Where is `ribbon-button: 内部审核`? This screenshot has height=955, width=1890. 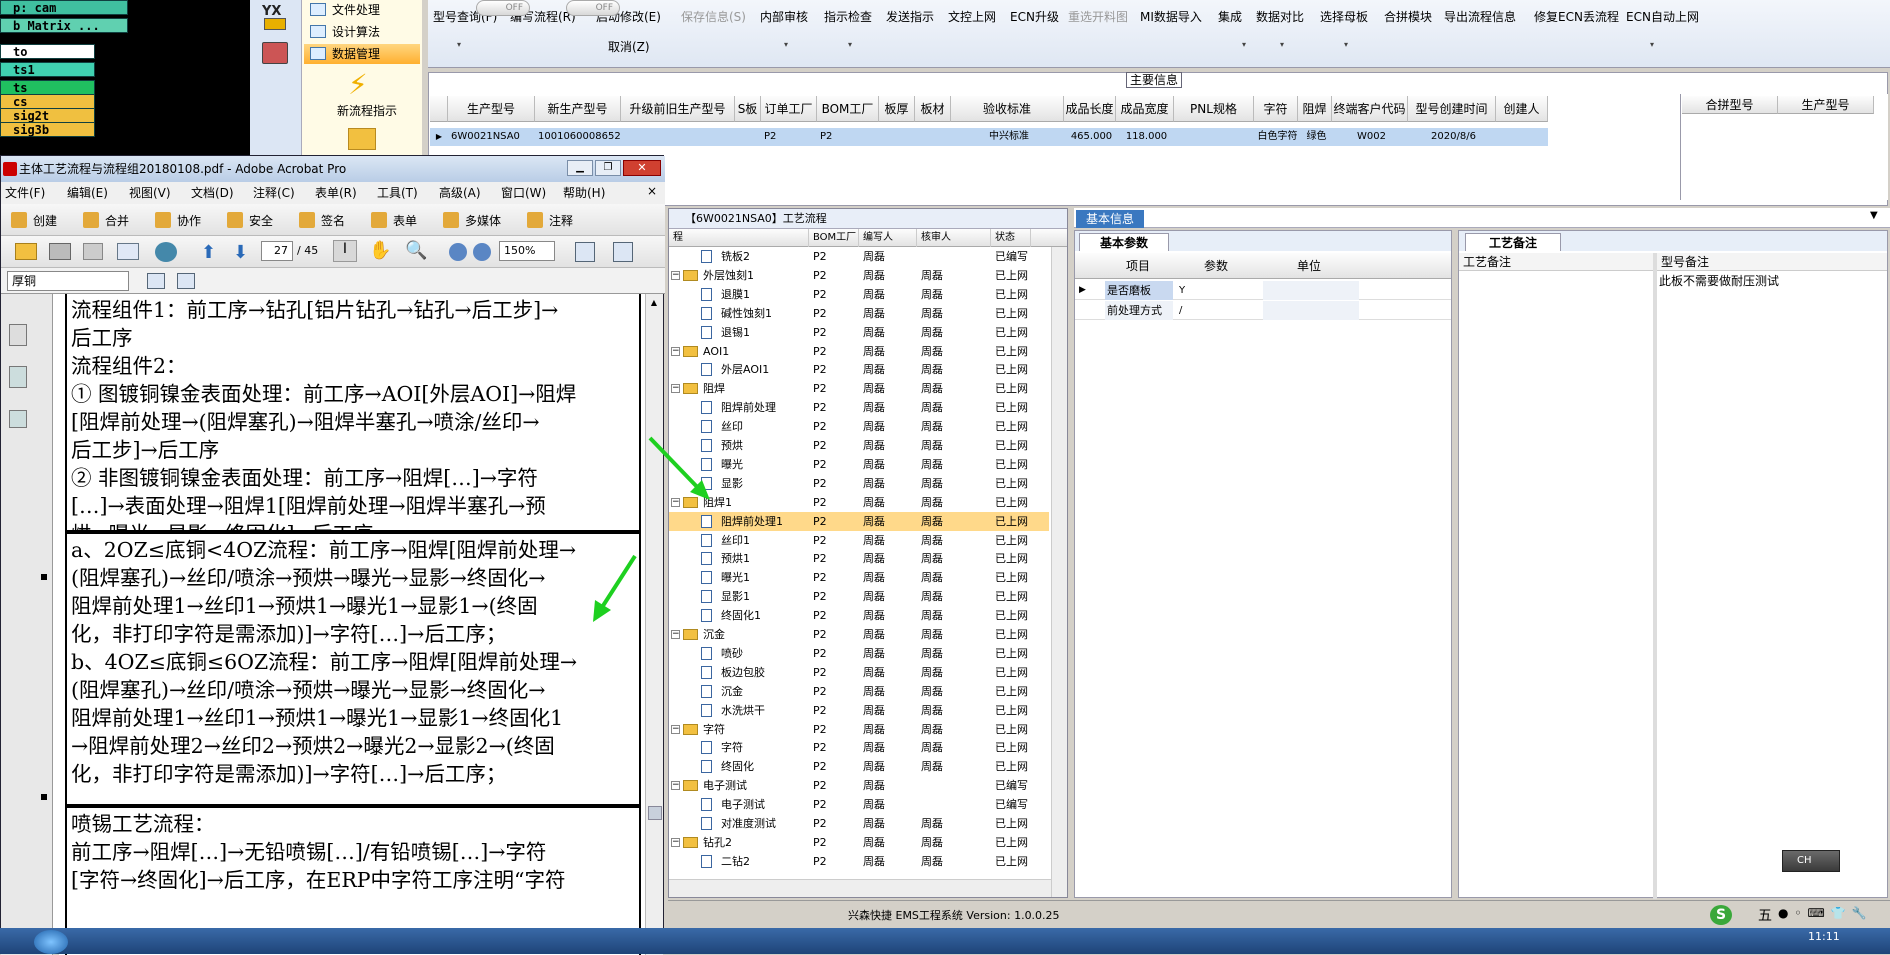
ribbon-button: 内部审核 is located at coordinates (784, 16).